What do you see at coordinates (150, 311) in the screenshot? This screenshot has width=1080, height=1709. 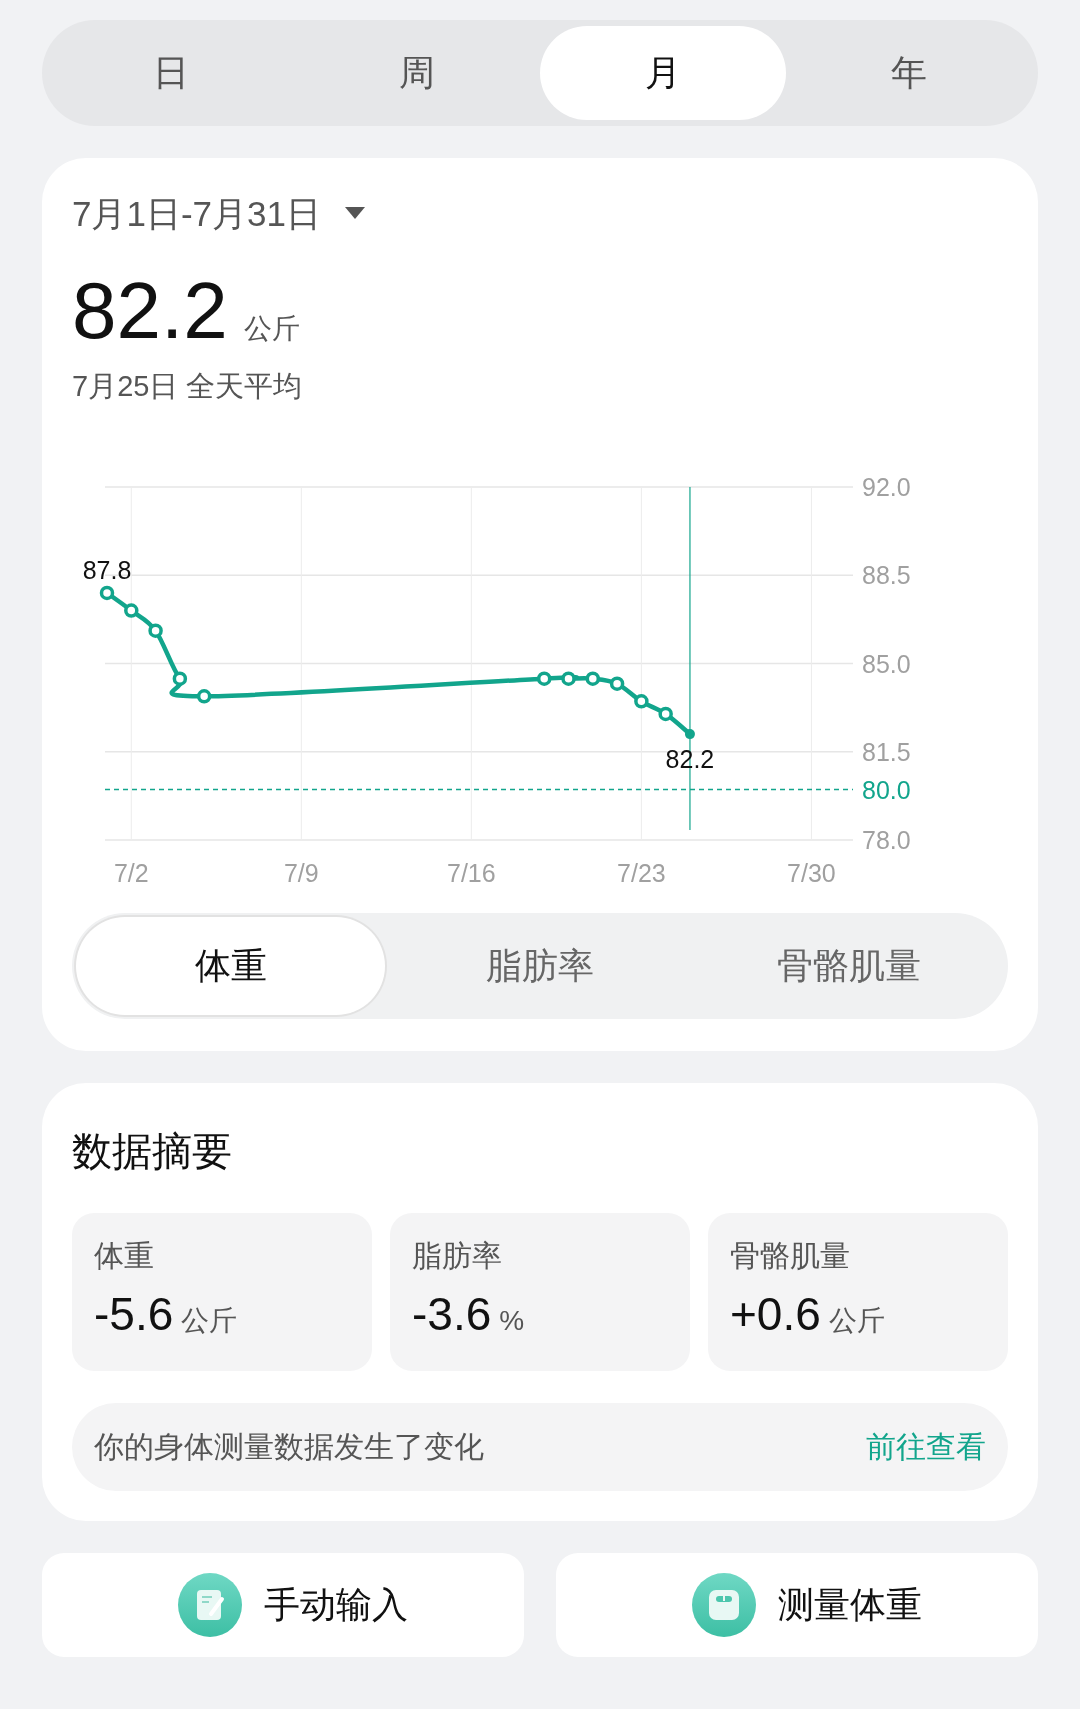 I see `weight-value: 82.2` at bounding box center [150, 311].